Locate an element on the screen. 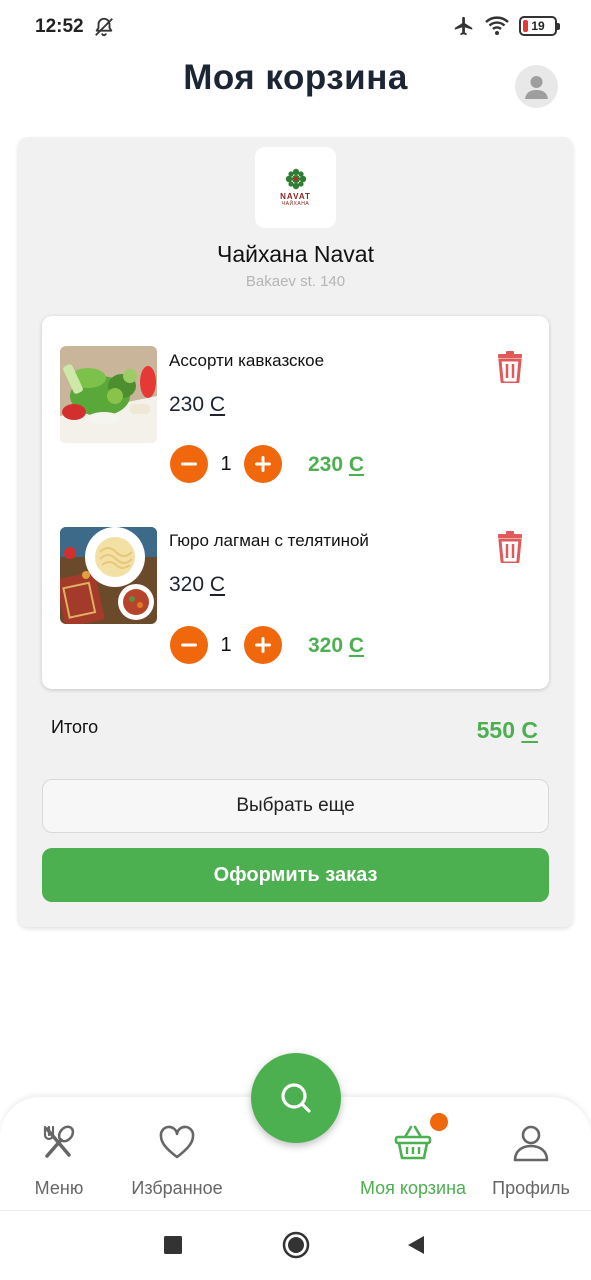  system-navigation-bar is located at coordinates (295, 1245).